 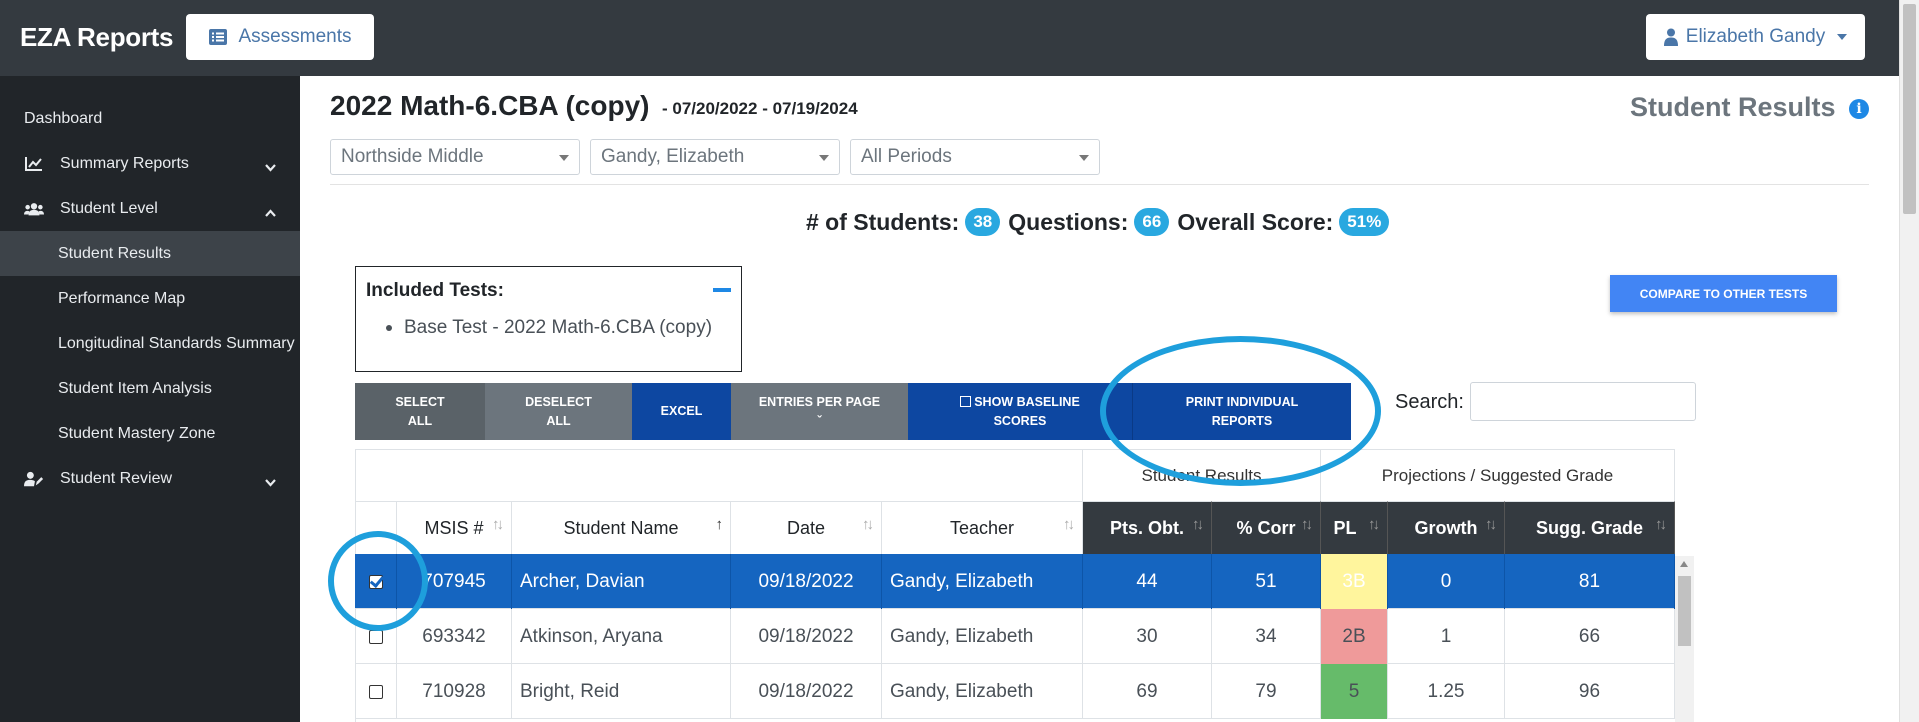 I want to click on sidebar-item-performance-map: Performance Map, so click(x=150, y=298).